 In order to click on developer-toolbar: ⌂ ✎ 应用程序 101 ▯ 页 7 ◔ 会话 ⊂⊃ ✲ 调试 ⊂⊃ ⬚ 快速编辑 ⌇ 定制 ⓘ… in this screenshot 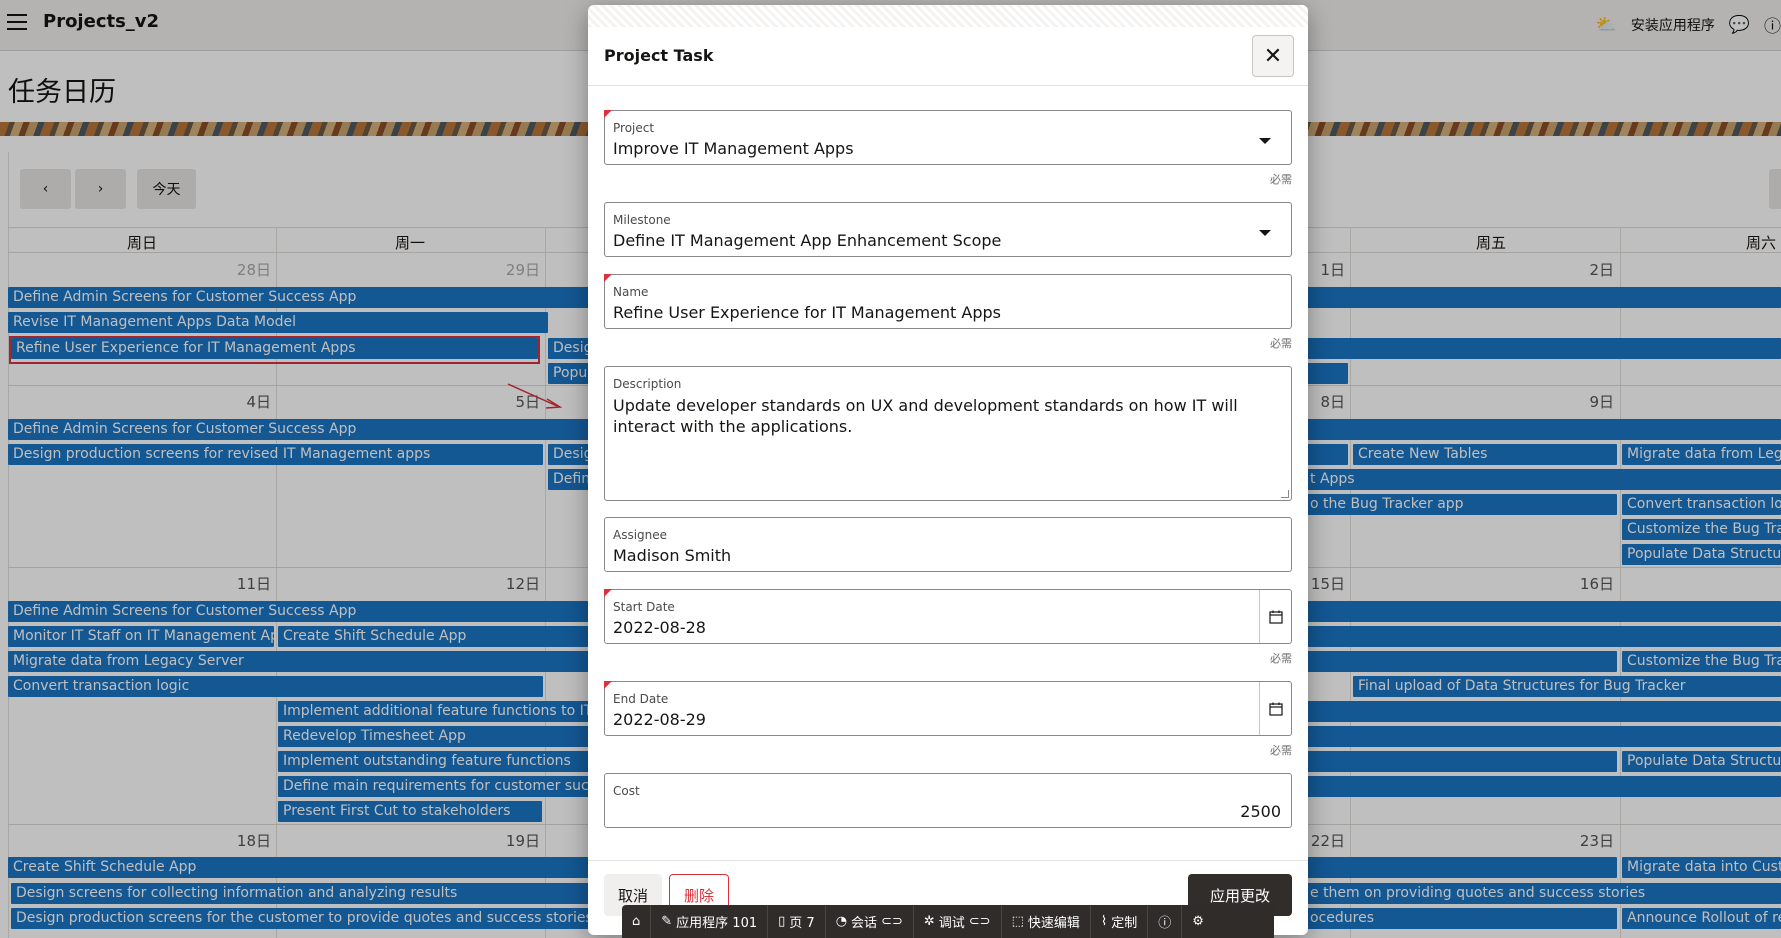, I will do `click(948, 921)`.